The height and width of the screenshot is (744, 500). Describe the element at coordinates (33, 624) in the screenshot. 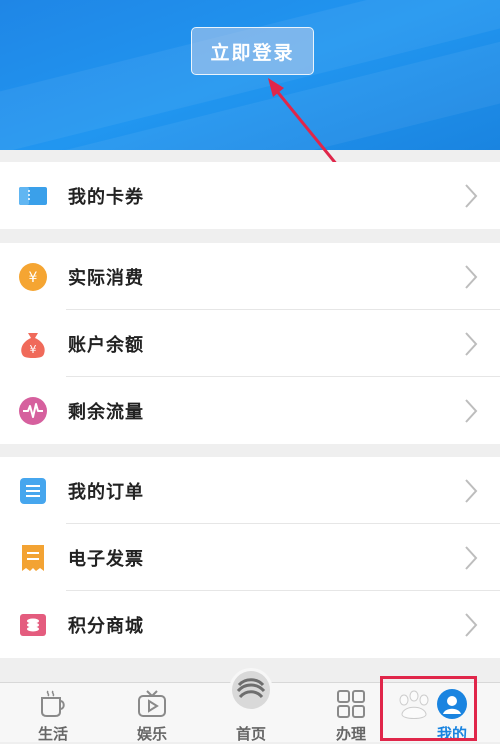

I see `points-mall-icon` at that location.